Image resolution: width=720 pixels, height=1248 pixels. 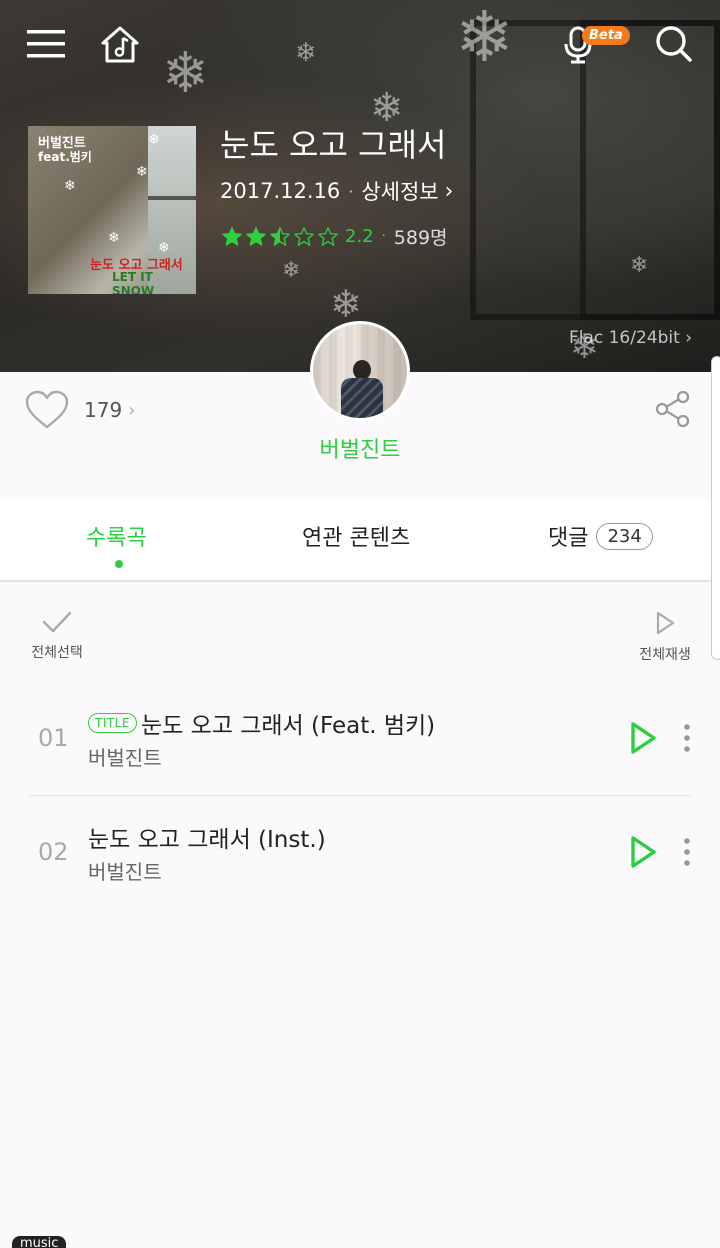 I want to click on cover-text-subtitle: LET IT SNOW, so click(x=133, y=282).